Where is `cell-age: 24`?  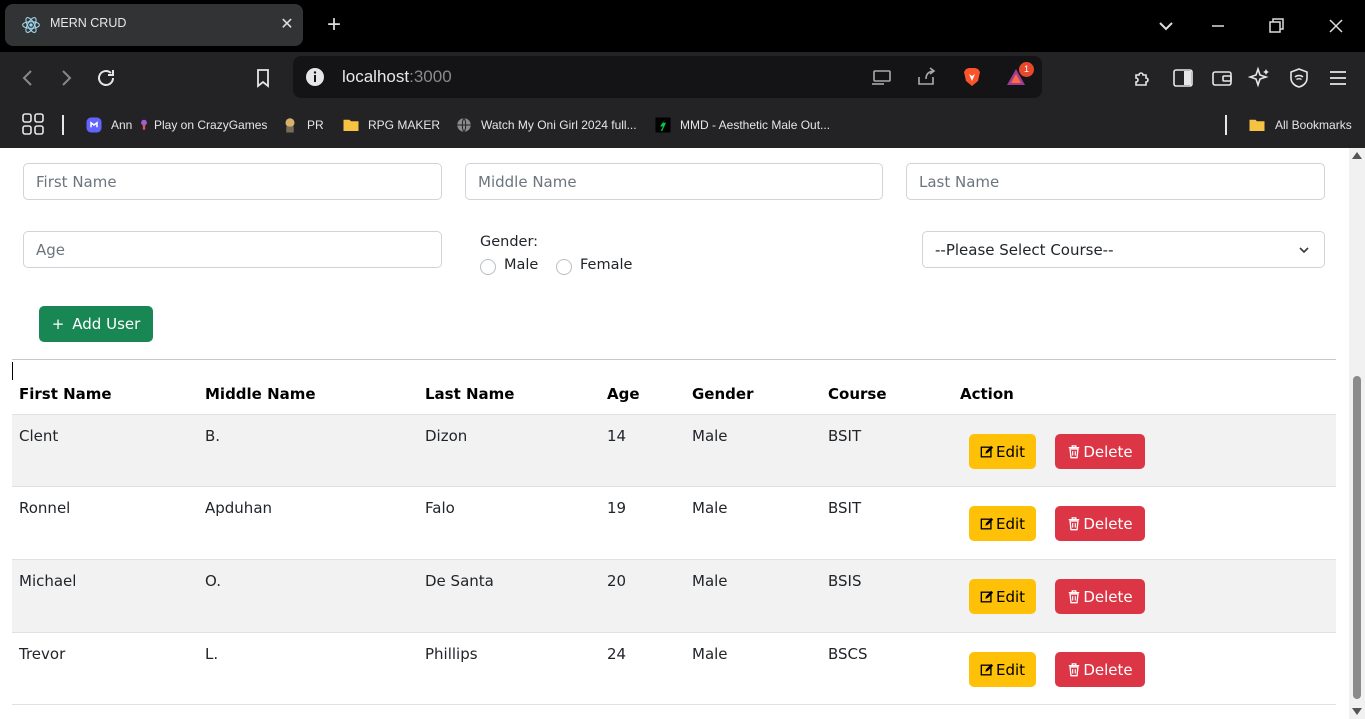
cell-age: 24 is located at coordinates (617, 654).